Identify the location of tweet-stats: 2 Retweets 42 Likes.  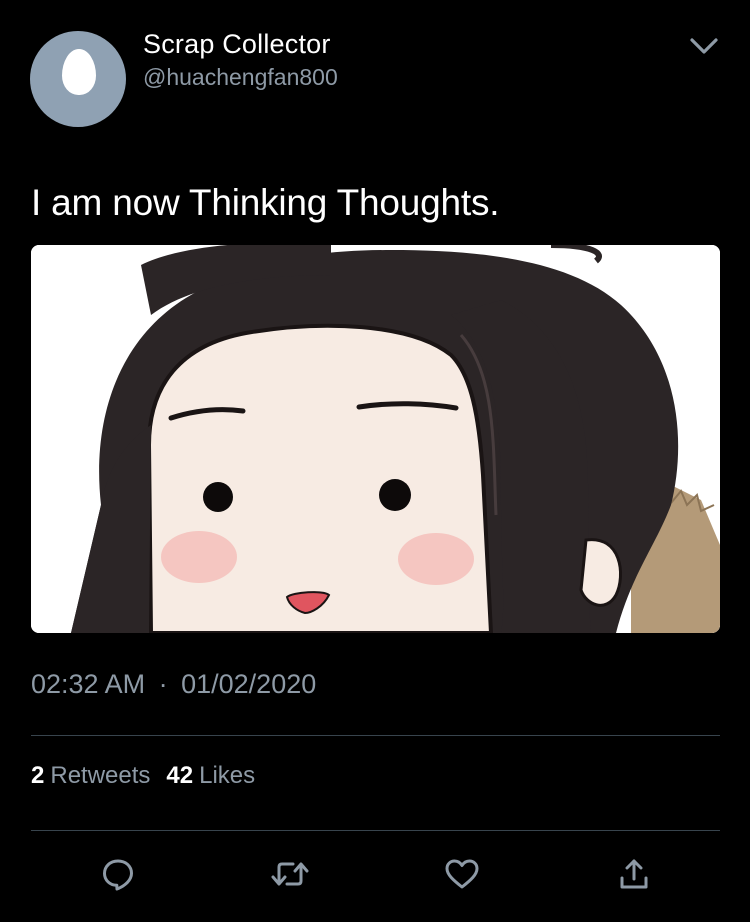
(151, 776).